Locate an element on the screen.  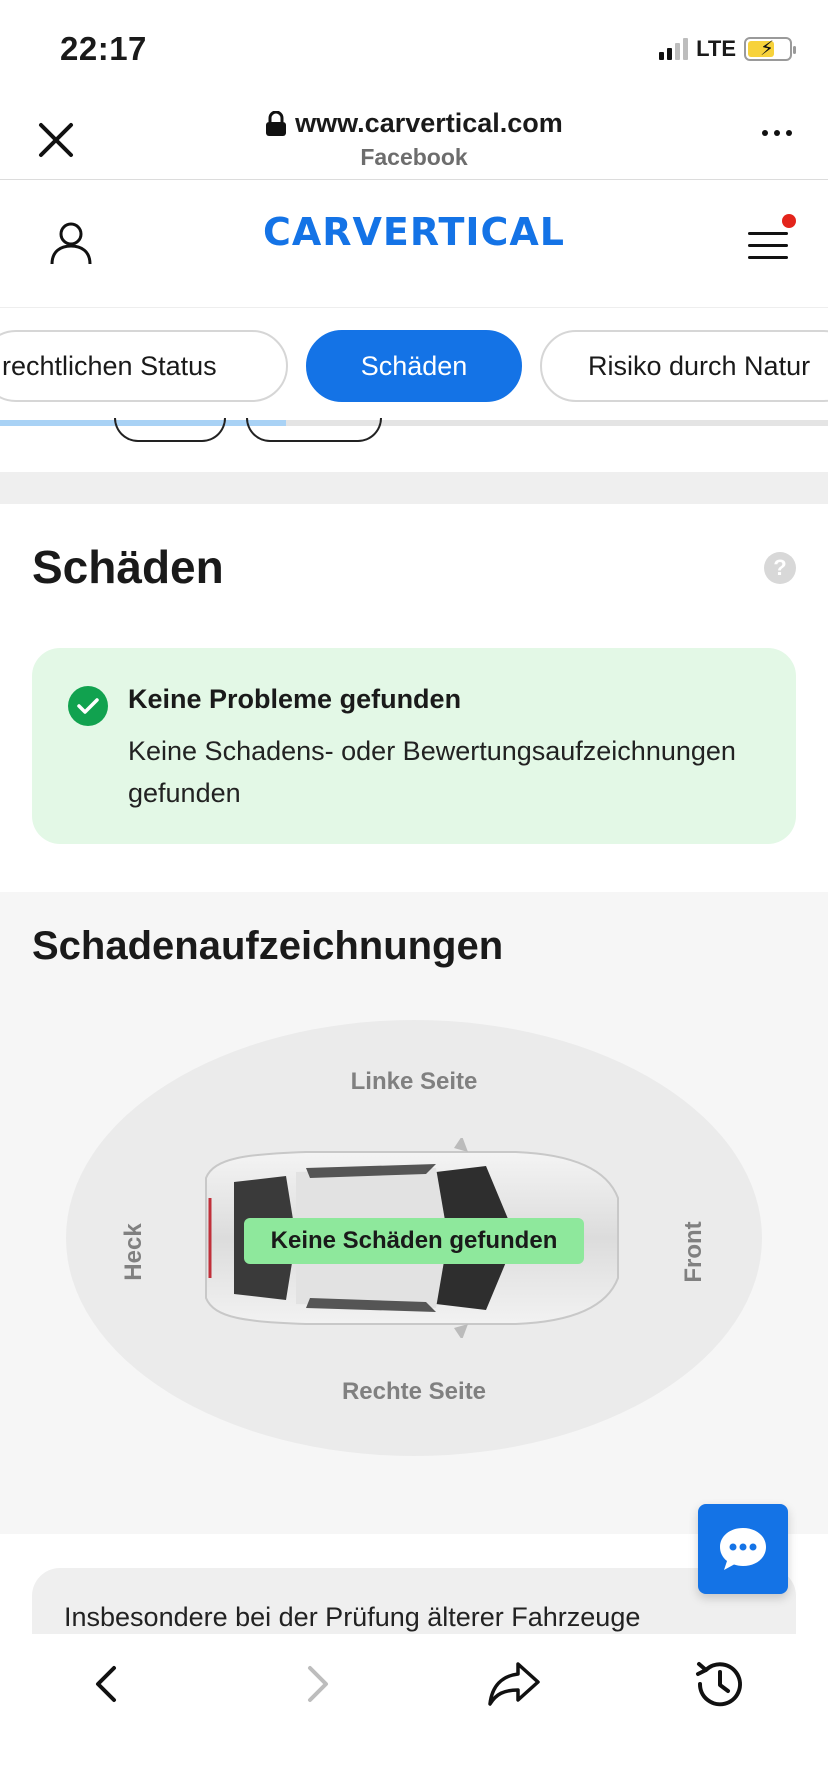
notification-dot is located at coordinates (789, 221).